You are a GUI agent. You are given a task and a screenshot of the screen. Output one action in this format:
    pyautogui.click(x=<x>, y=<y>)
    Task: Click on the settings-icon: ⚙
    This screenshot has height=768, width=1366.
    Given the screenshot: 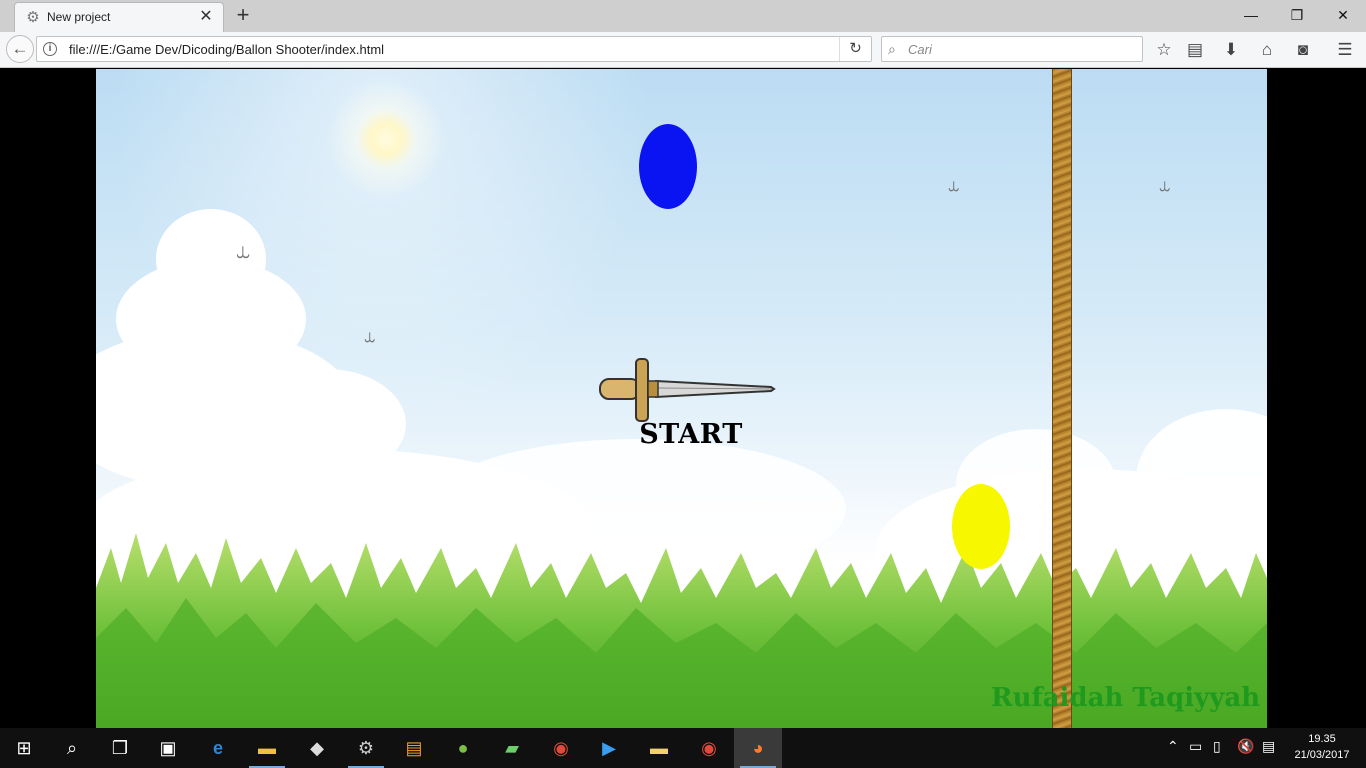 What is the action you would take?
    pyautogui.click(x=366, y=748)
    